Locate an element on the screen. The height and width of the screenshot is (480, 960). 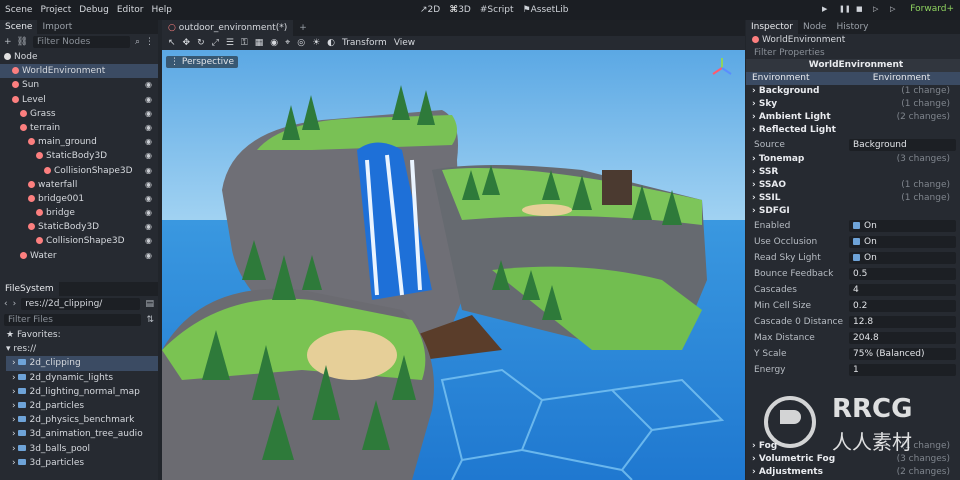
add-tab-icon: + is located at coordinates (303, 28).